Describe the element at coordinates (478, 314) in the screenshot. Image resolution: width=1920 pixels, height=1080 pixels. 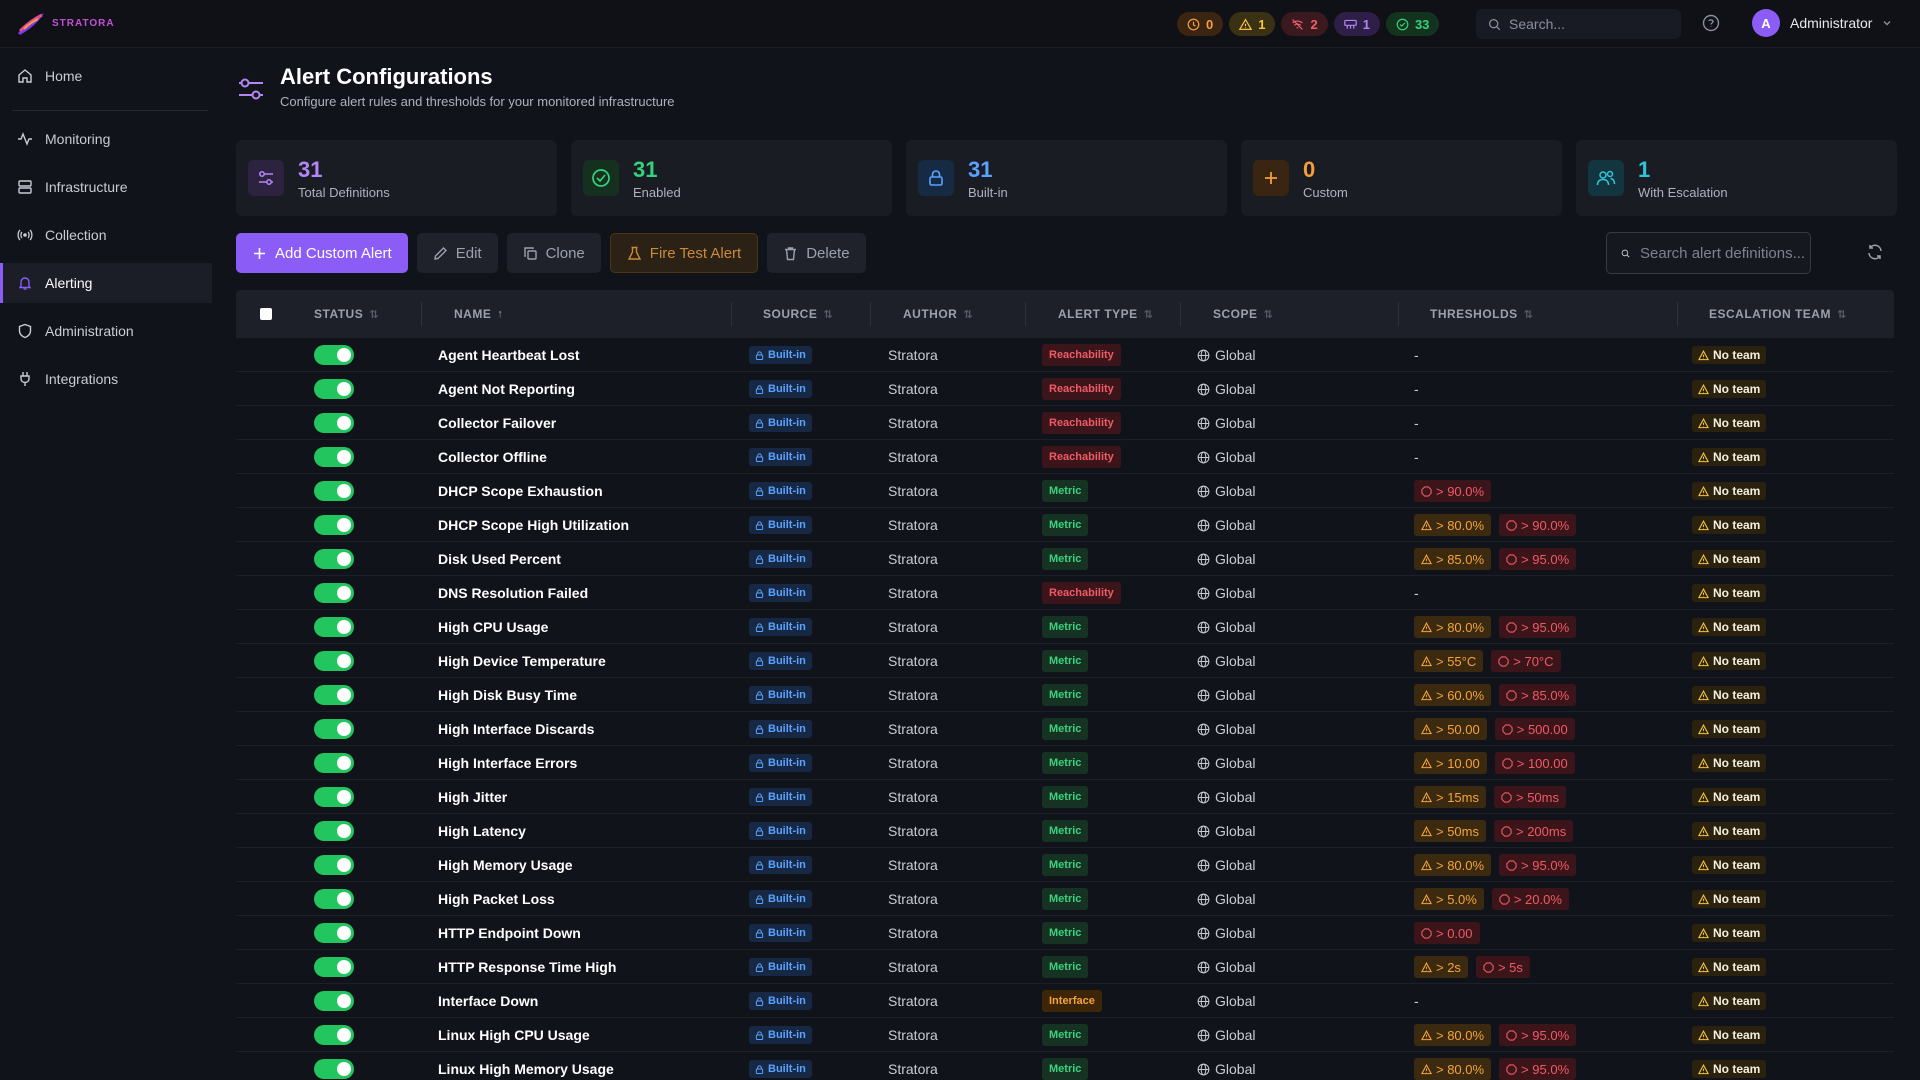
I see `column-name: NAME ↑` at that location.